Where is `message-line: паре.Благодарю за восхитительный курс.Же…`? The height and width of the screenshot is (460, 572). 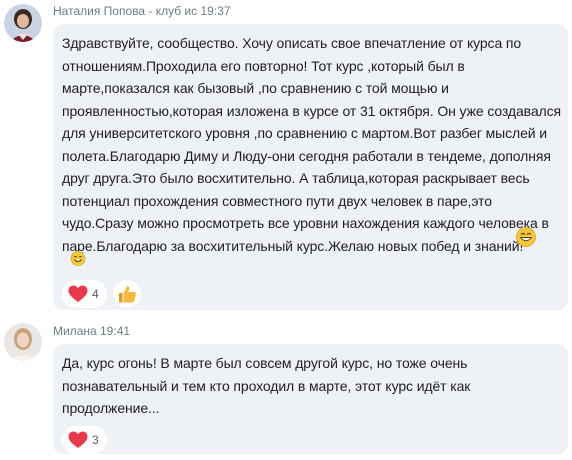
message-line: паре.Благодарю за восхитительный курс.Же… is located at coordinates (293, 245).